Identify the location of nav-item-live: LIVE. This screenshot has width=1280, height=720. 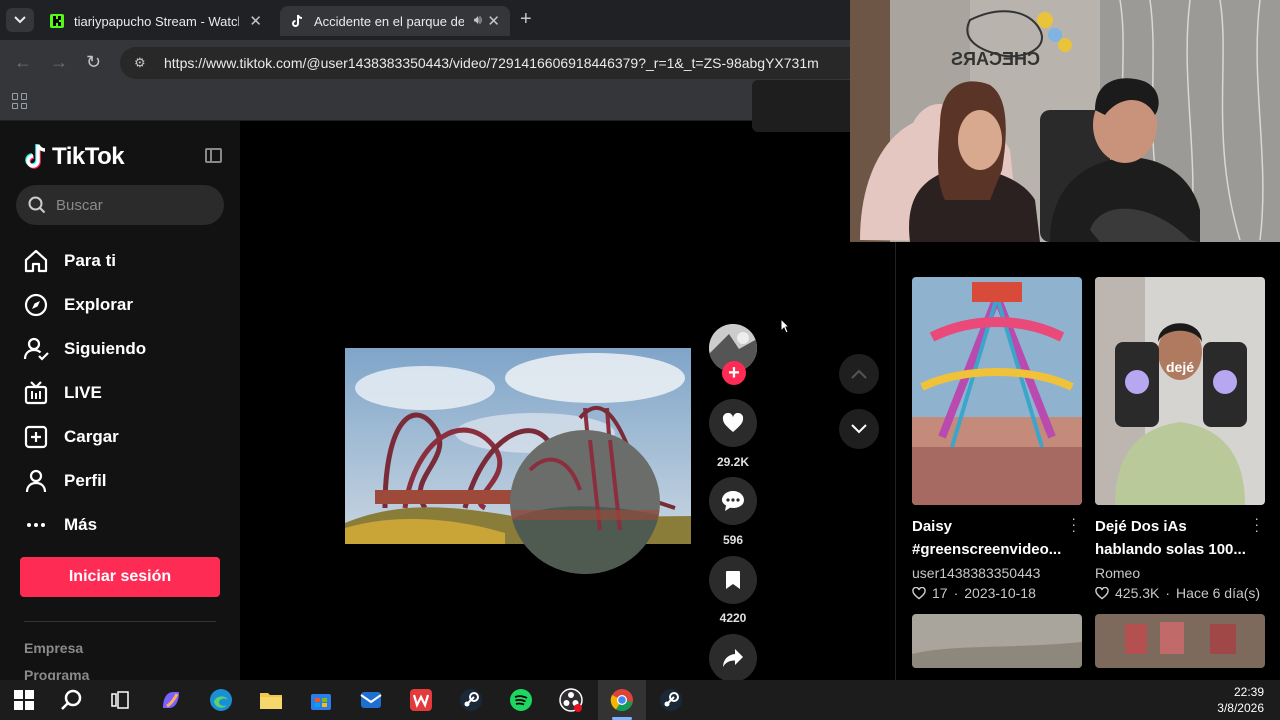
(84, 393).